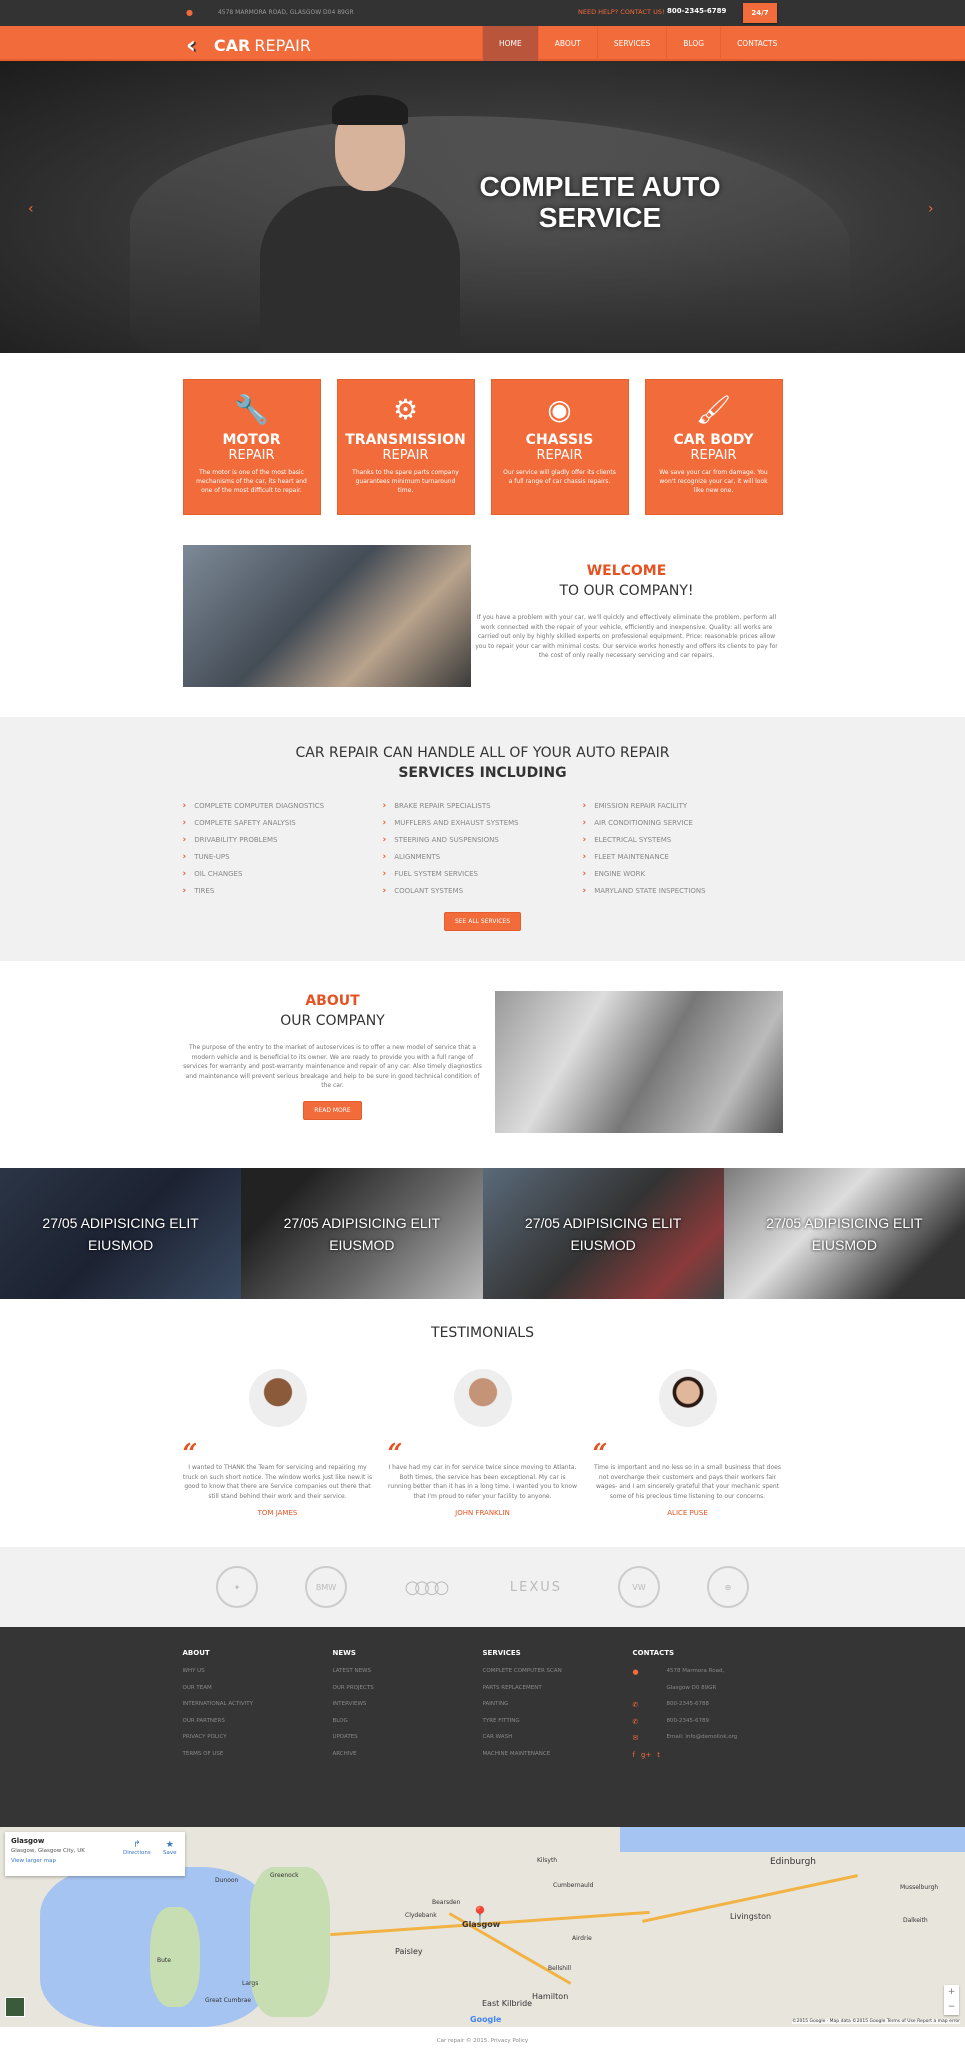  I want to click on nav-home: HOME, so click(510, 43).